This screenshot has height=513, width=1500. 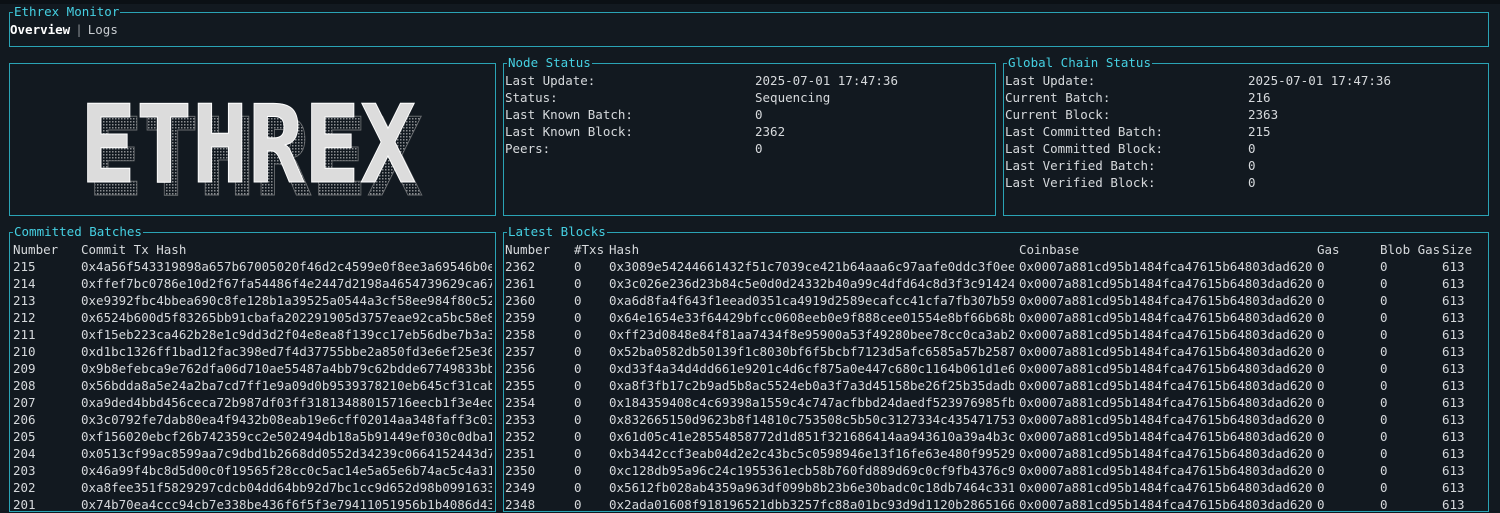 What do you see at coordinates (24, 504) in the screenshot?
I see `batch-number: 201` at bounding box center [24, 504].